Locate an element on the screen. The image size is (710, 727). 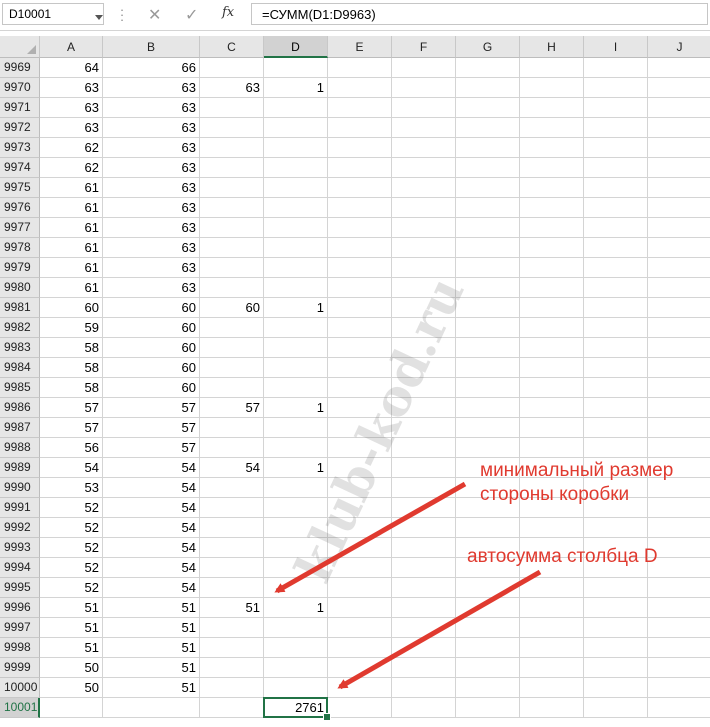
row-header: 9989 is located at coordinates (20, 468).